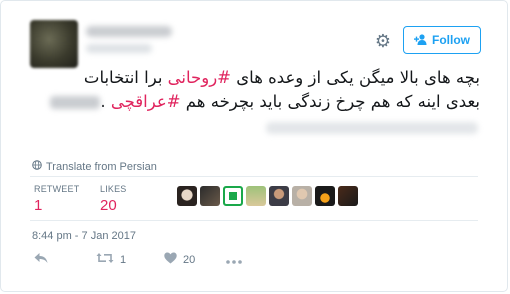 The width and height of the screenshot is (510, 294). I want to click on liker-avatars, so click(267, 196).